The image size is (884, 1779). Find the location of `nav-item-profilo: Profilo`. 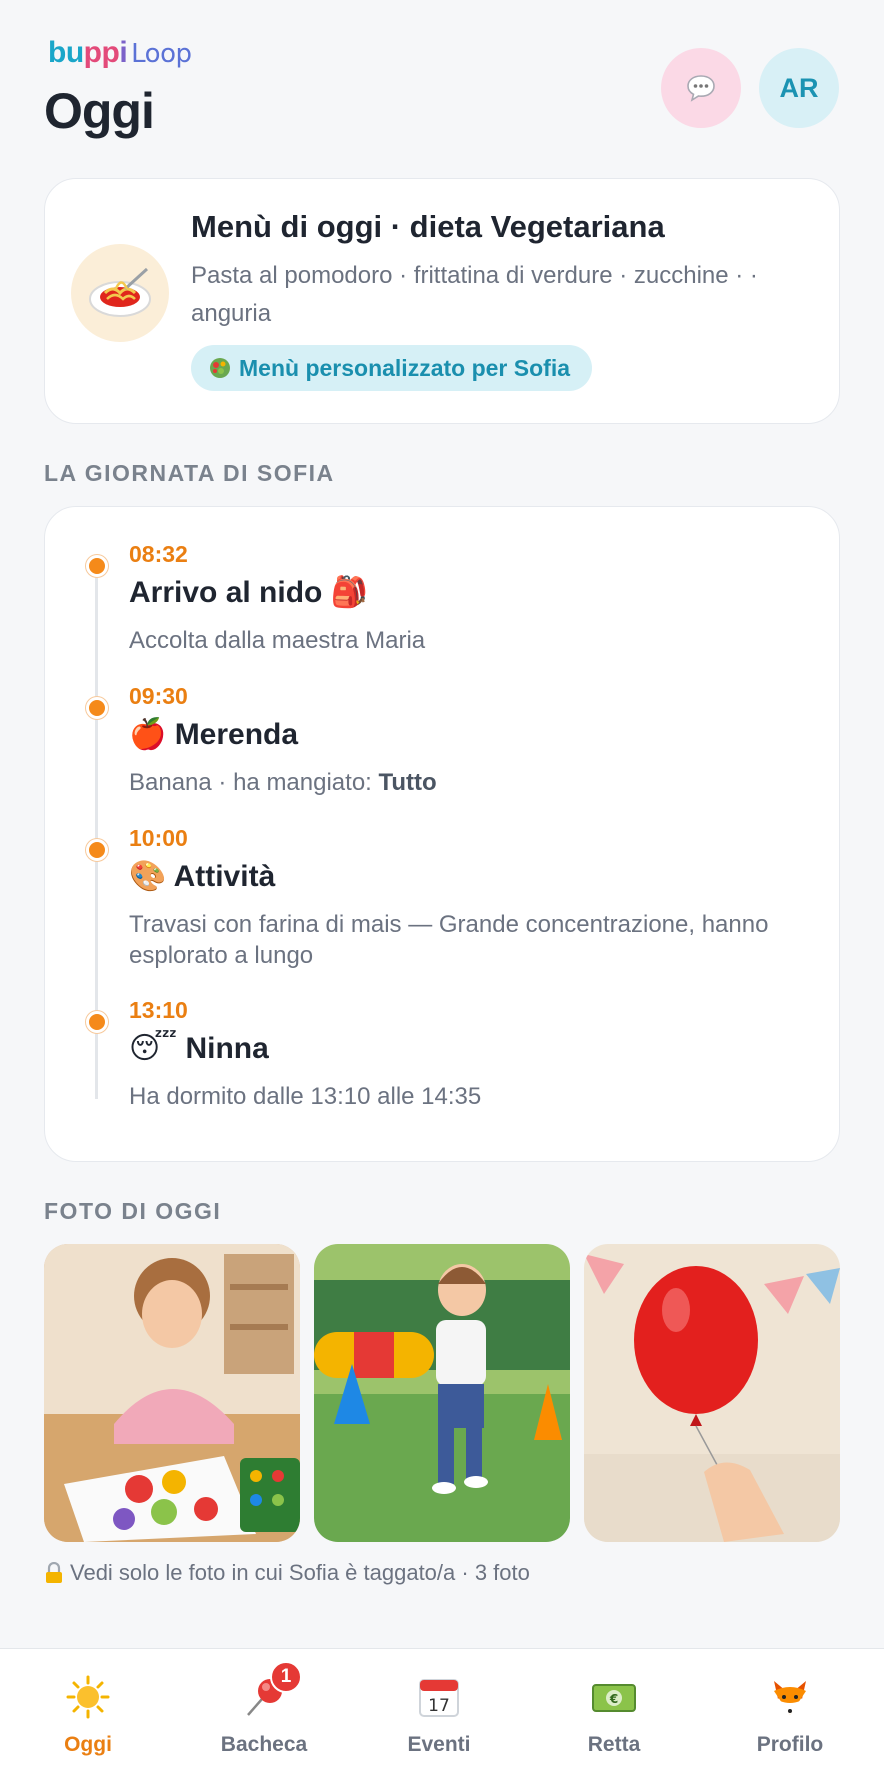

nav-item-profilo: Profilo is located at coordinates (790, 1713).